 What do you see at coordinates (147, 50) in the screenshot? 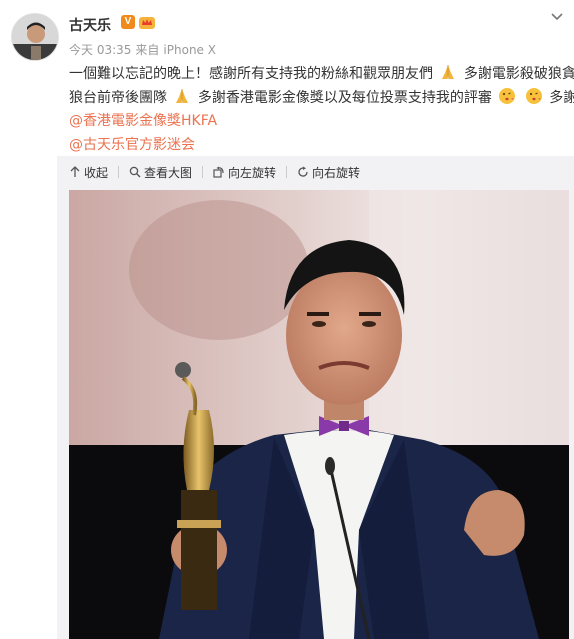
I see `source-prefix: 来自` at bounding box center [147, 50].